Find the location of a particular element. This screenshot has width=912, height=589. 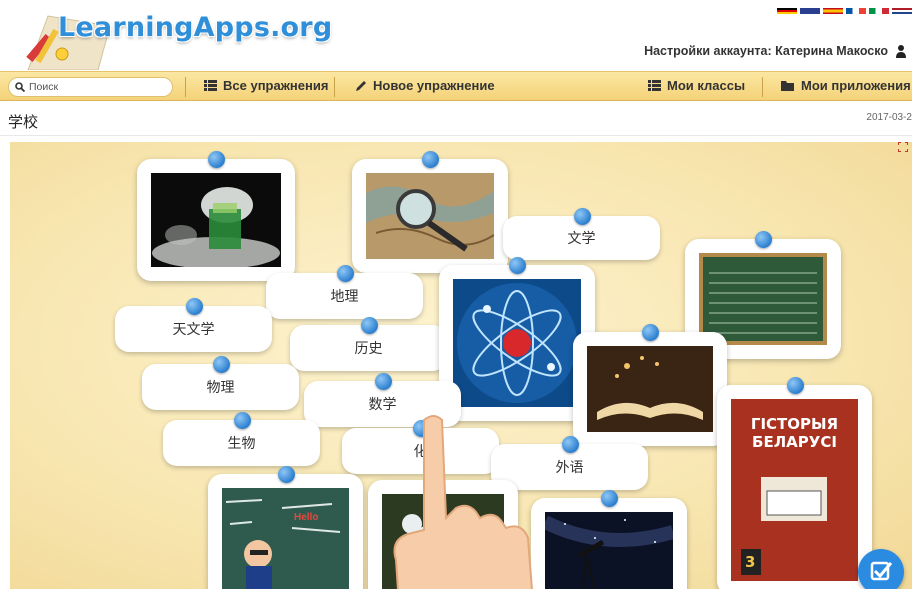

check-answers-button is located at coordinates (881, 569).